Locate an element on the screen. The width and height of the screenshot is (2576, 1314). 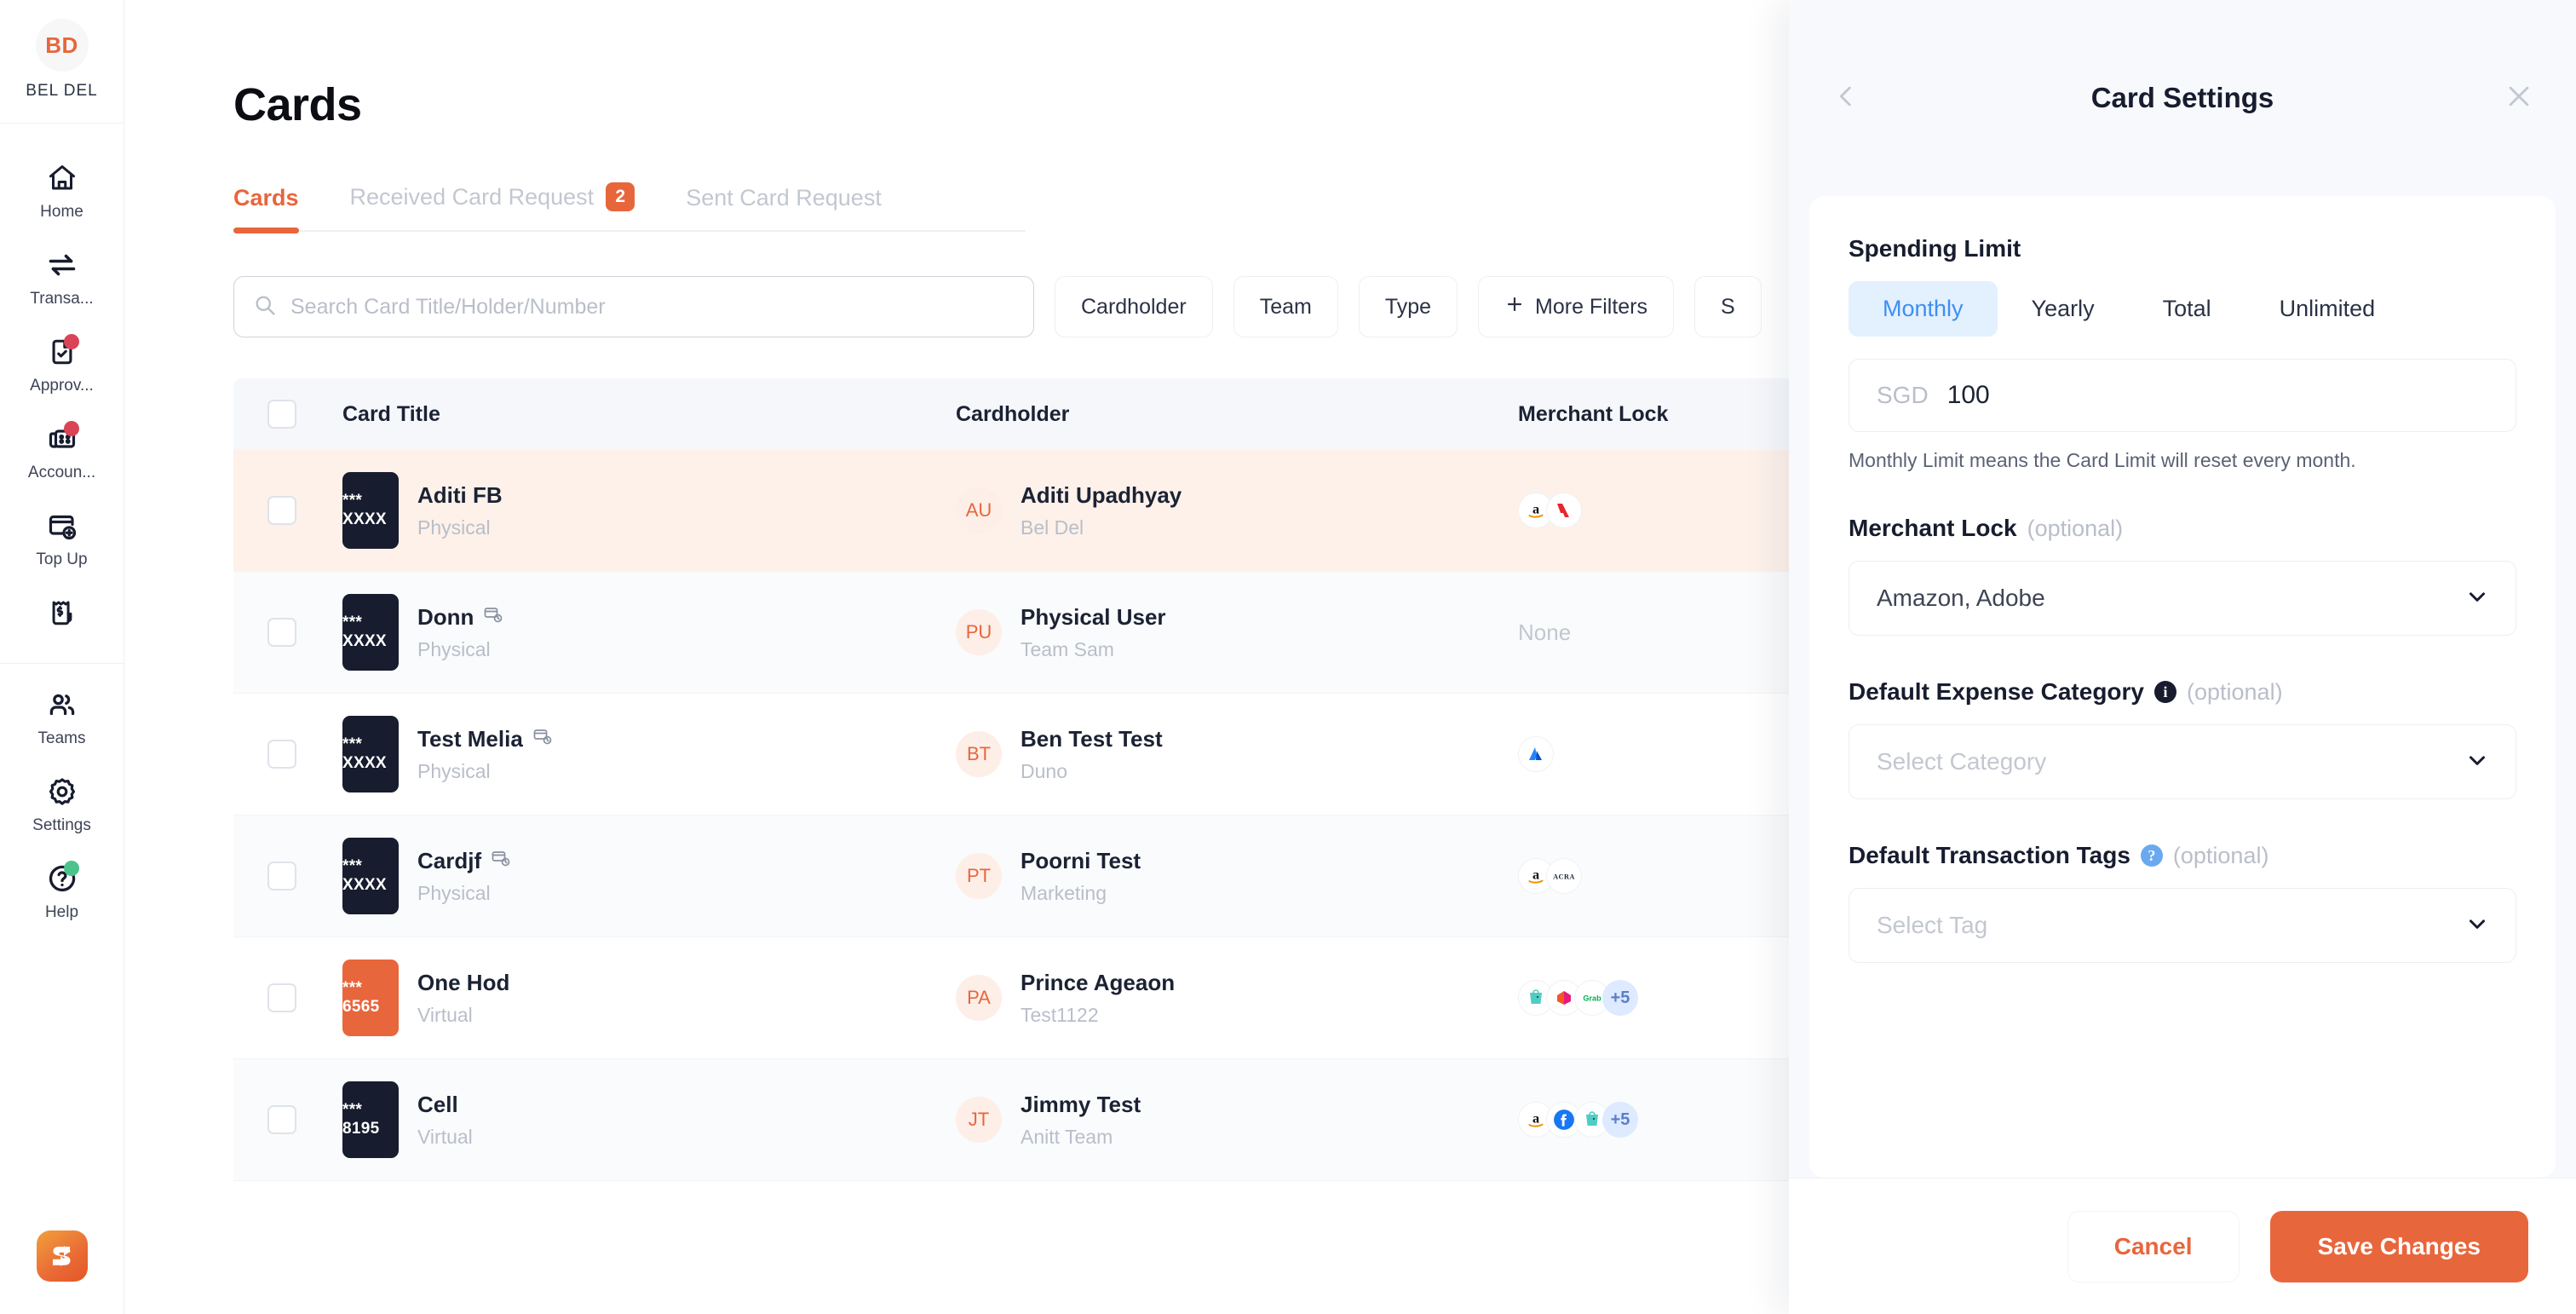
filter-label: S is located at coordinates (1728, 306).